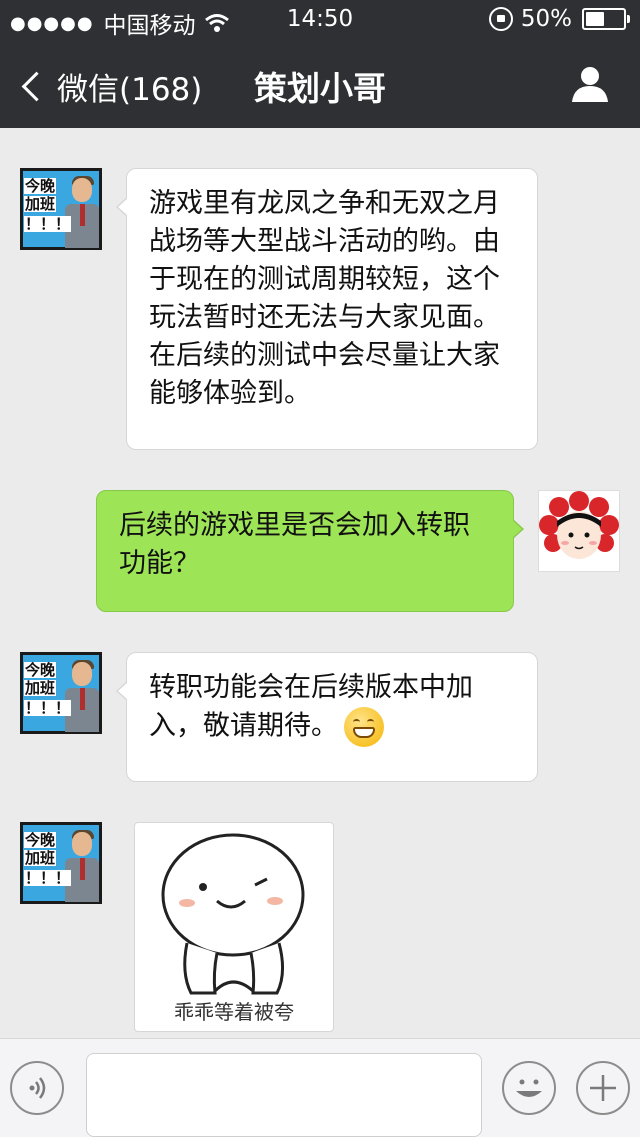 The width and height of the screenshot is (640, 1137). I want to click on my-avatar, so click(579, 531).